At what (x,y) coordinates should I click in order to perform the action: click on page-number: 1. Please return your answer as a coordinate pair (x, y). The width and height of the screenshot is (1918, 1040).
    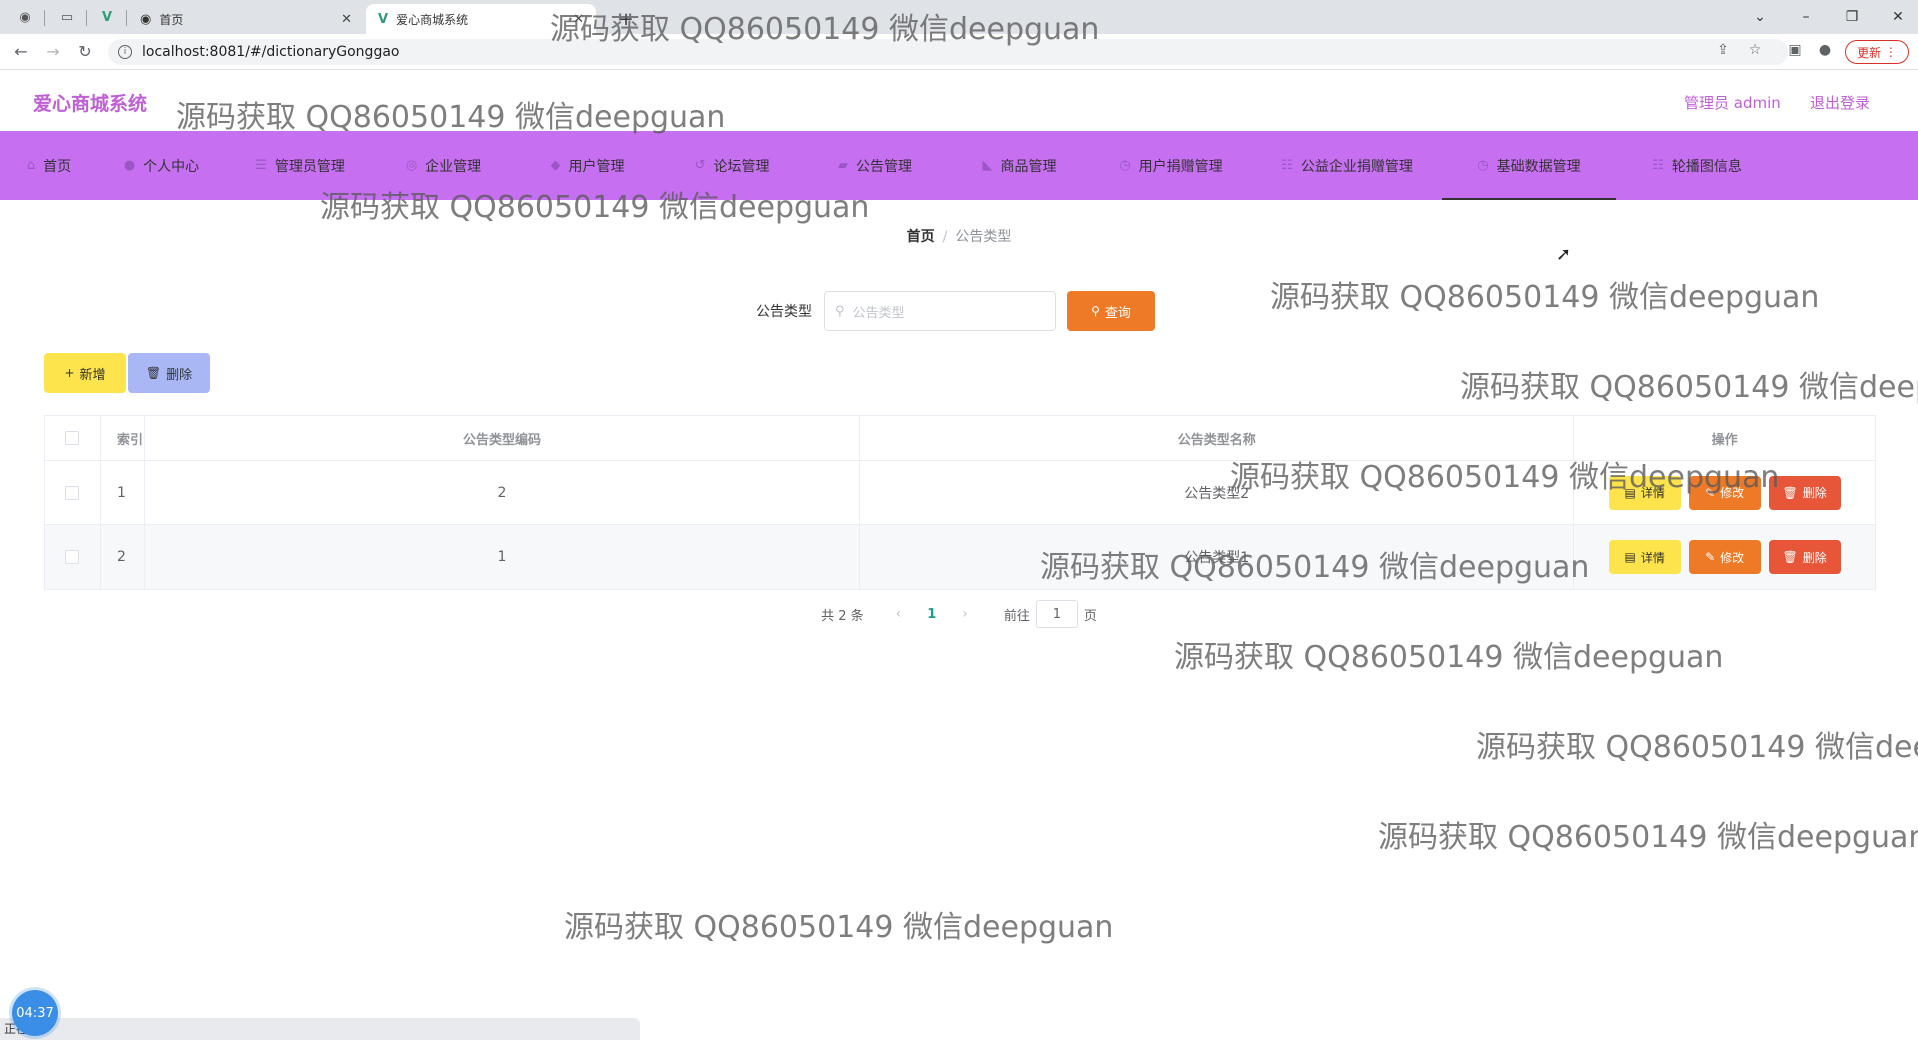
    Looking at the image, I should click on (931, 614).